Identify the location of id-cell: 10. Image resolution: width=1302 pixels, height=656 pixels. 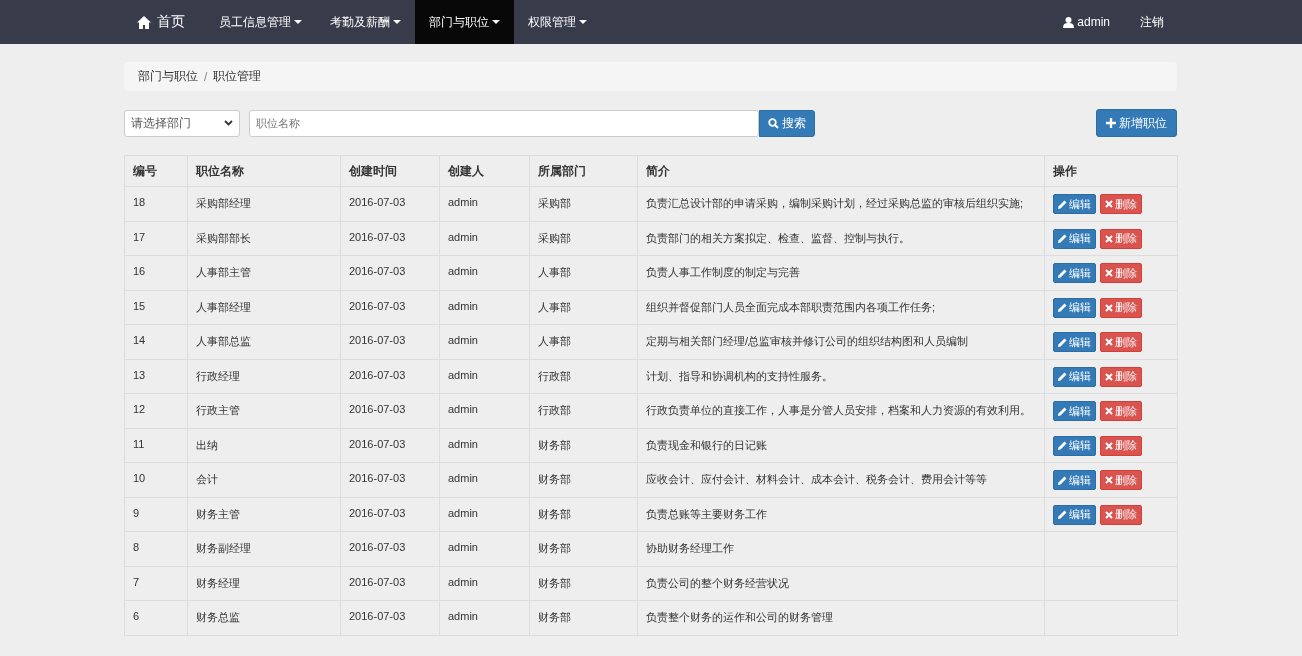
(156, 479).